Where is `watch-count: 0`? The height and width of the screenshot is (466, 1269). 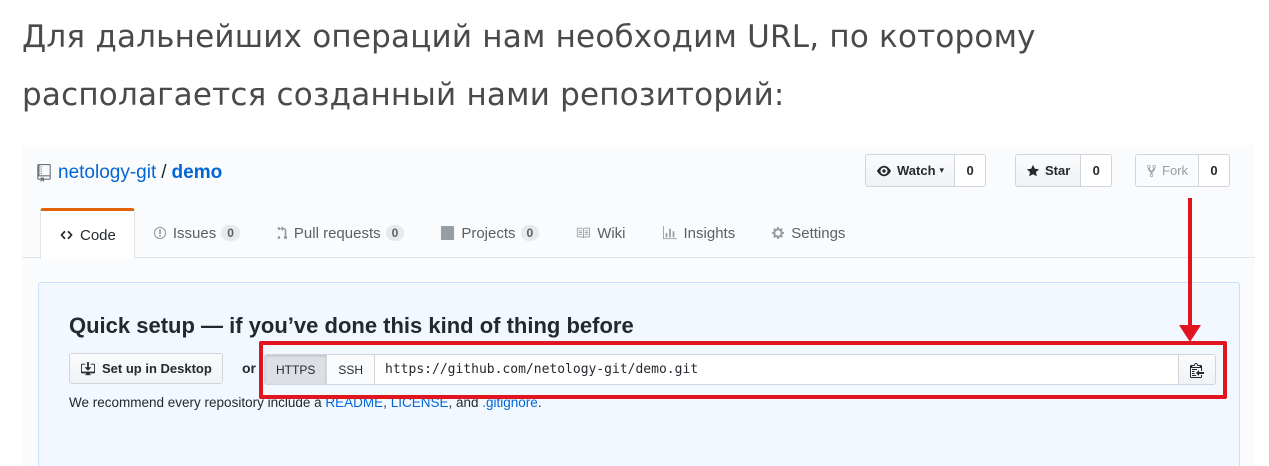
watch-count: 0 is located at coordinates (971, 170).